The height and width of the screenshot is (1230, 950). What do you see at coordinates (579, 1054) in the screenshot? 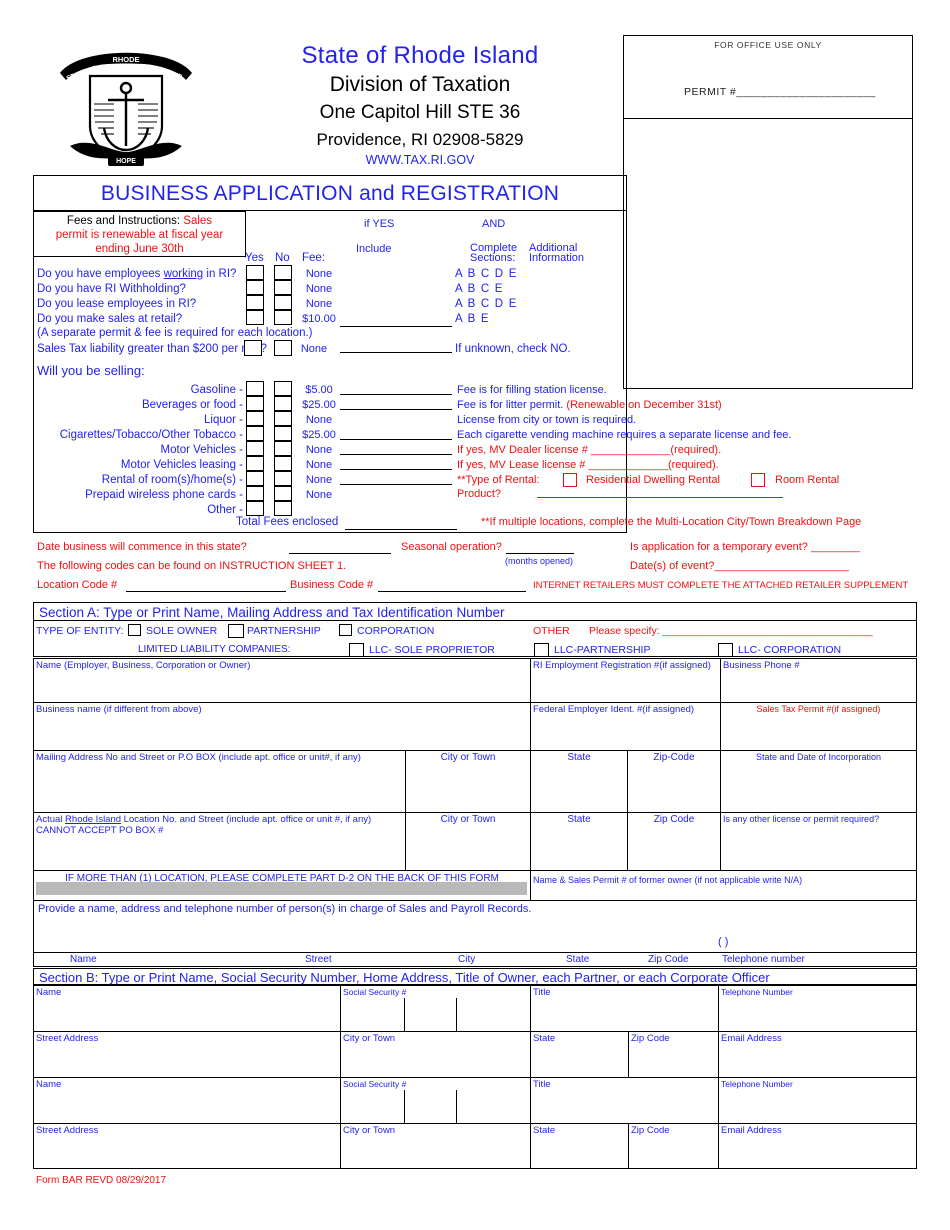
I see `officer1-state-cell: State` at bounding box center [579, 1054].